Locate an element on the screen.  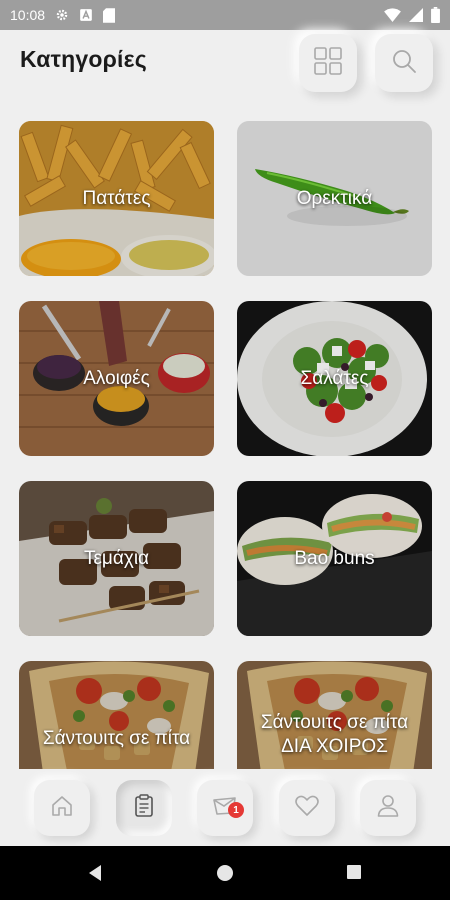
category-card-salads: Σαλάτες is located at coordinates (334, 378).